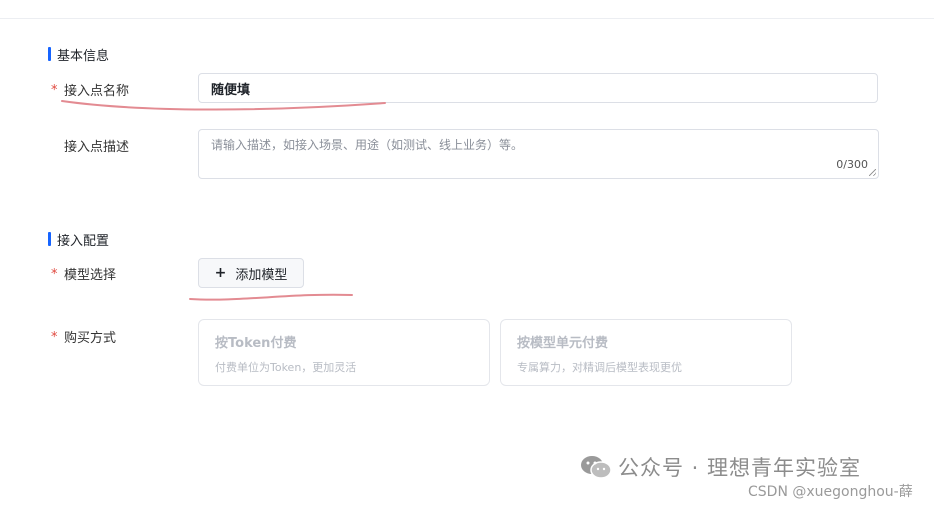  I want to click on desc-textarea, so click(538, 154).